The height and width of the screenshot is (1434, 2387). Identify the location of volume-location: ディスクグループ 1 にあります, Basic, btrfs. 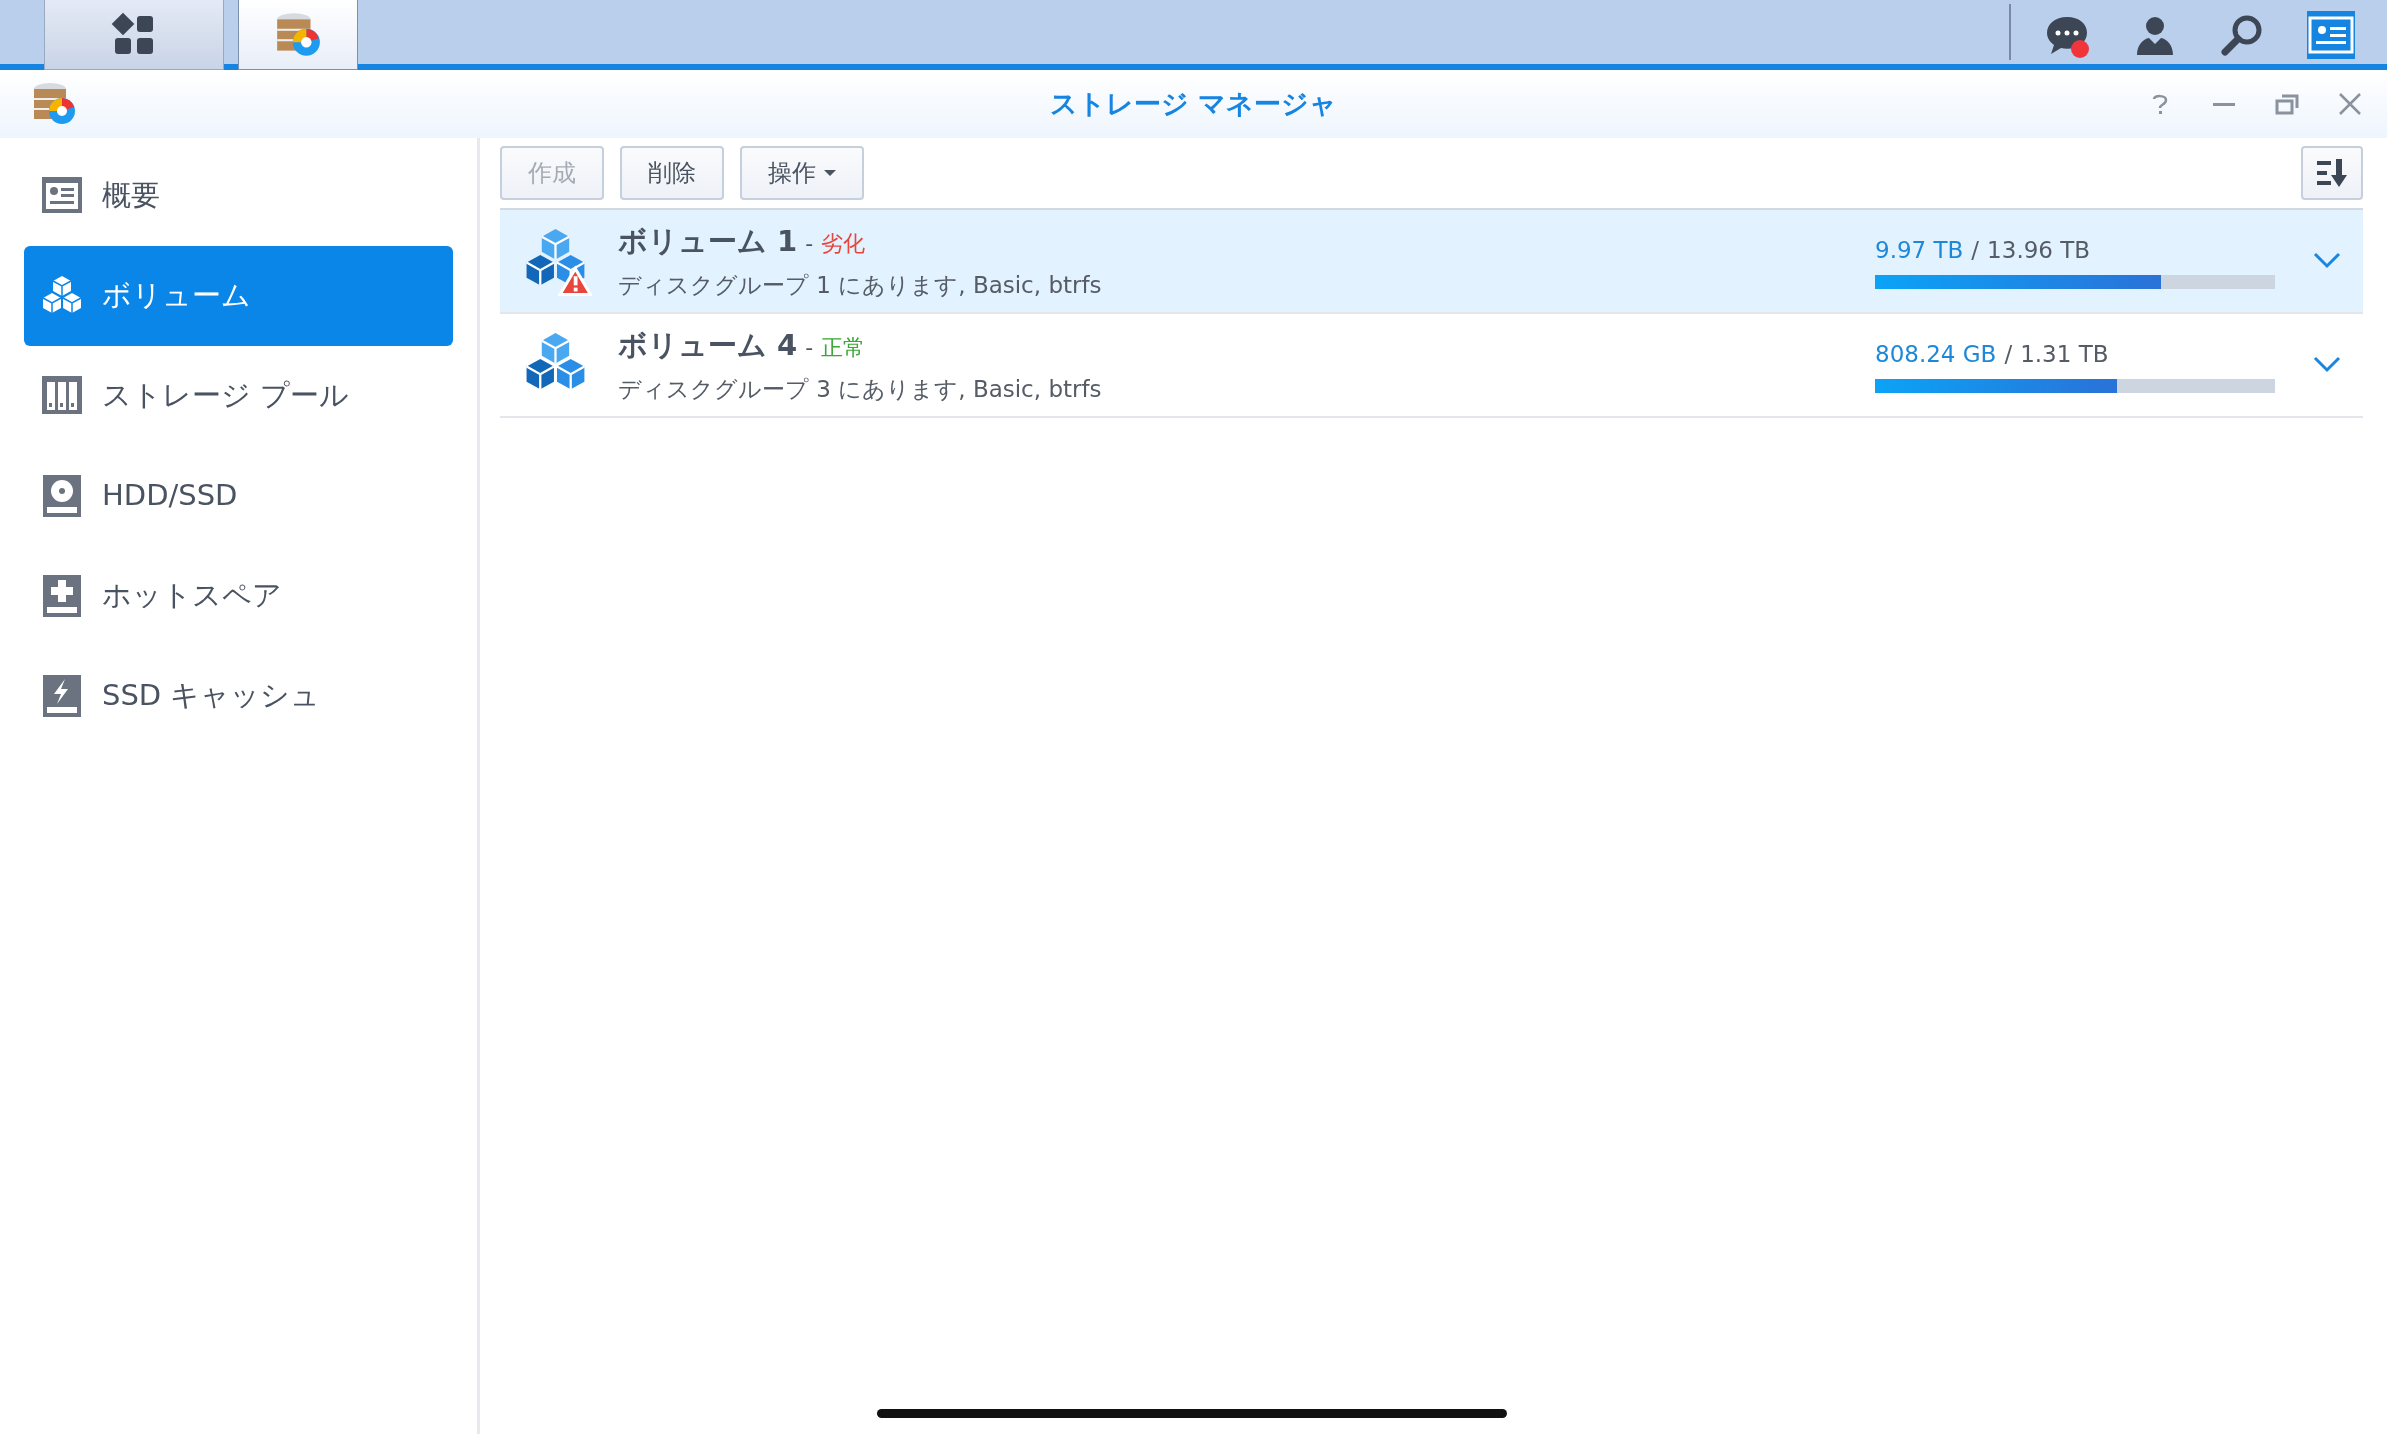
(860, 285).